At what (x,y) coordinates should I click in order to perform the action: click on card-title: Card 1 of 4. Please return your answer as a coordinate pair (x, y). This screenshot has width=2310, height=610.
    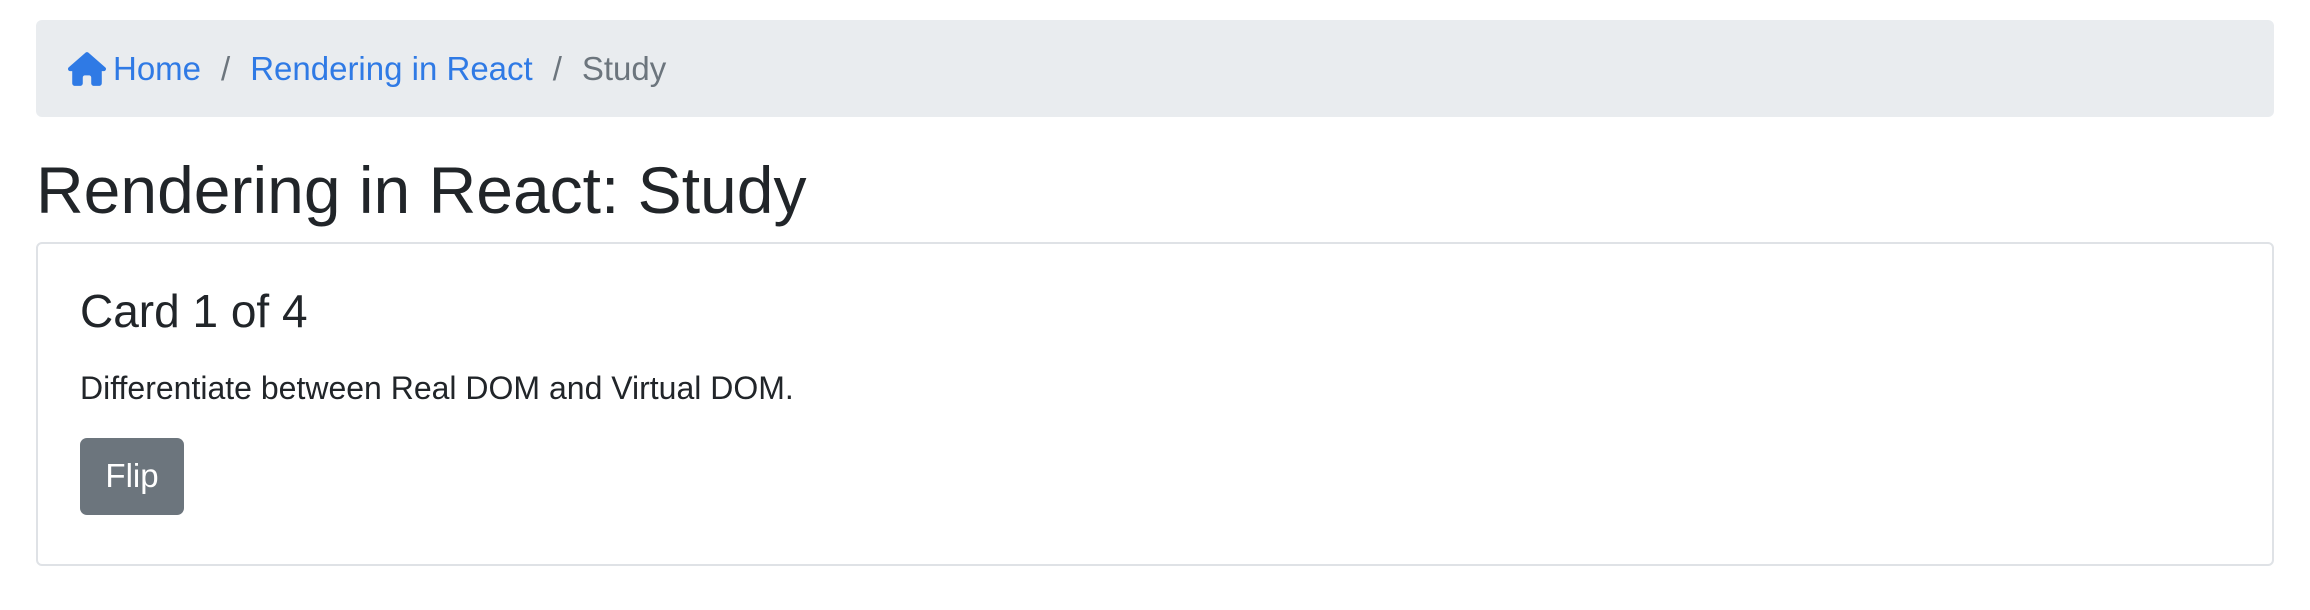
    Looking at the image, I should click on (194, 311).